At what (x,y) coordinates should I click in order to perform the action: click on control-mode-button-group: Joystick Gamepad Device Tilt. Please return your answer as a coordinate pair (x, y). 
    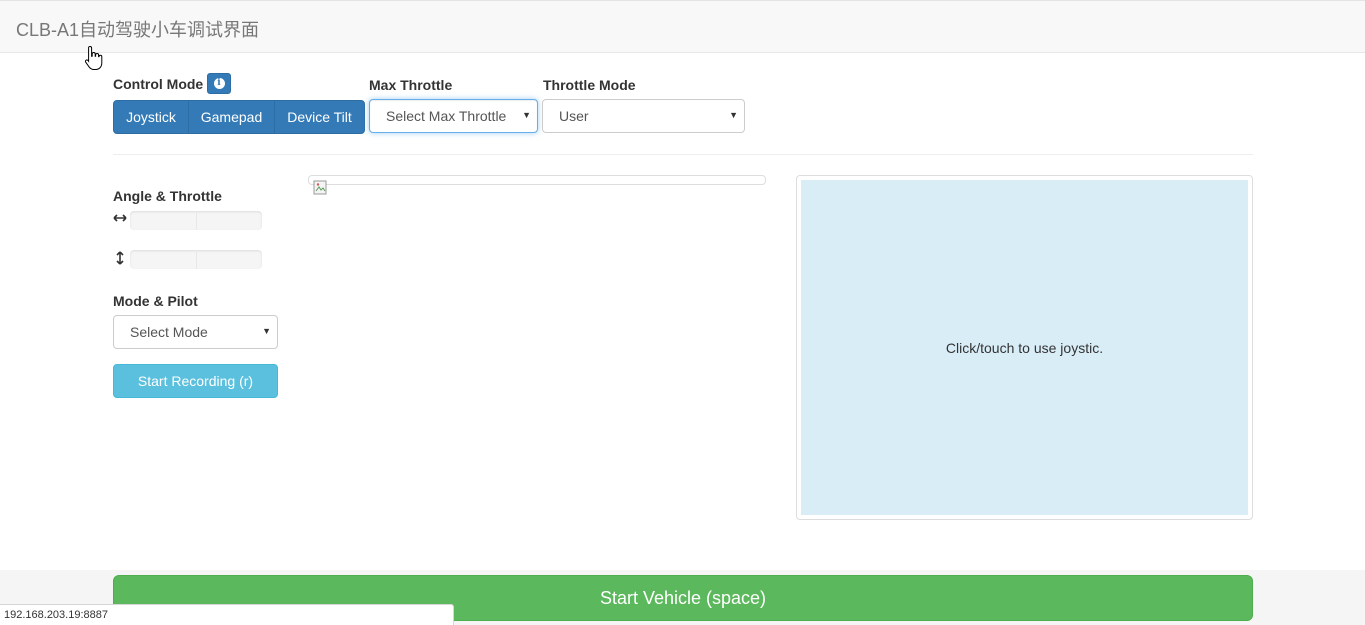
    Looking at the image, I should click on (239, 117).